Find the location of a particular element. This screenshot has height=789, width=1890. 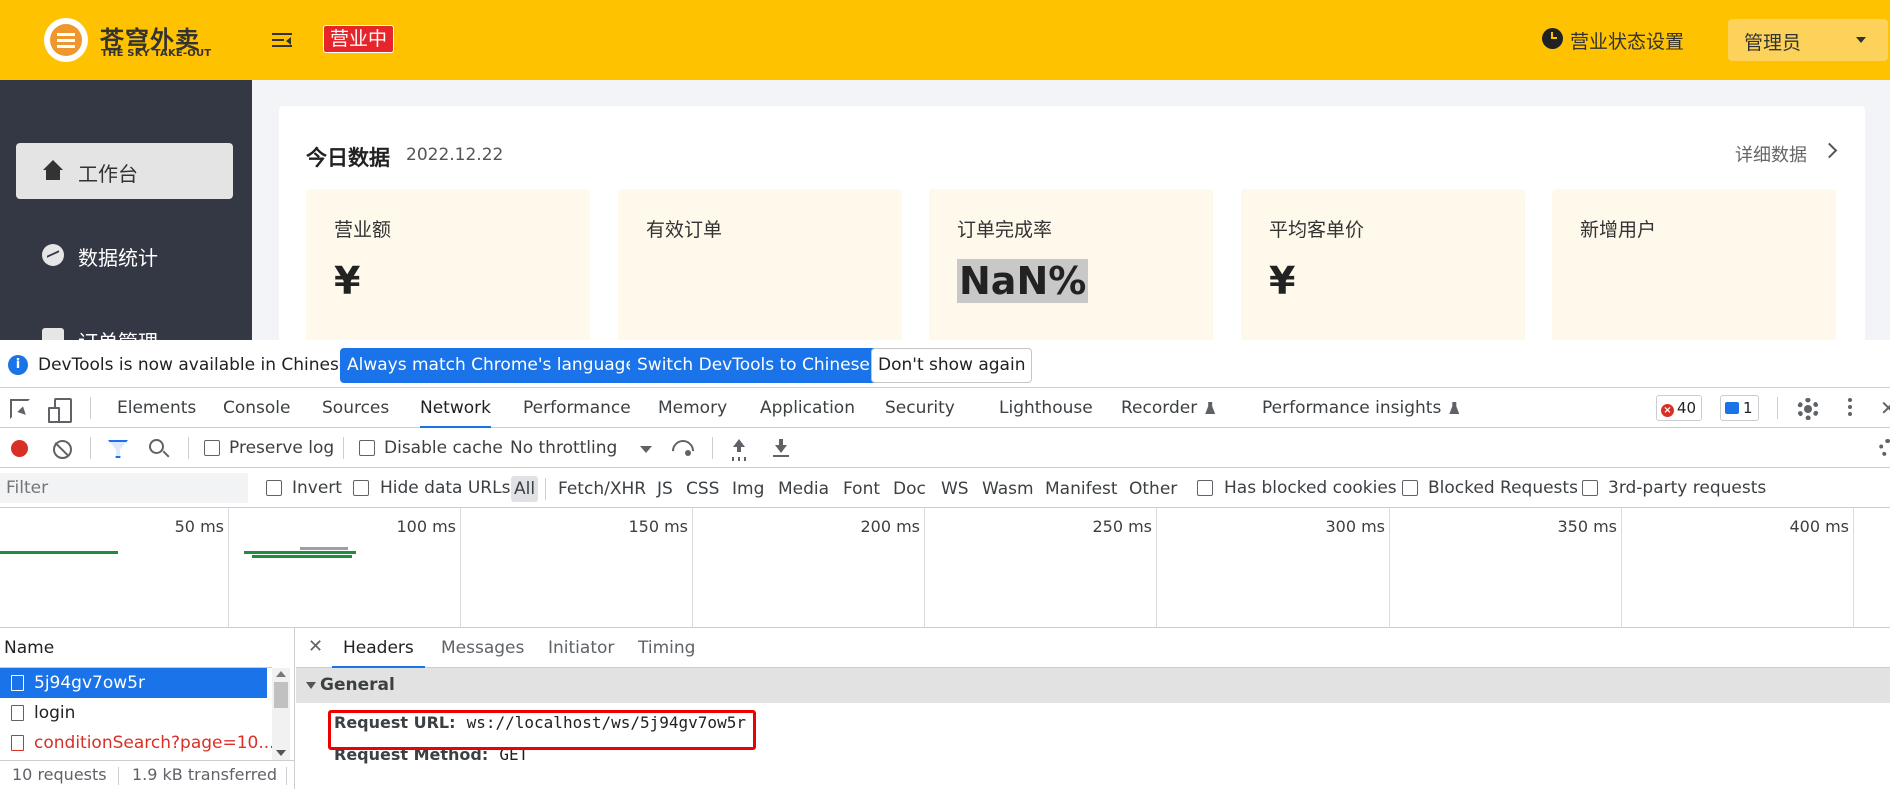

sidebar-item-workbench: 工作台 is located at coordinates (124, 171).